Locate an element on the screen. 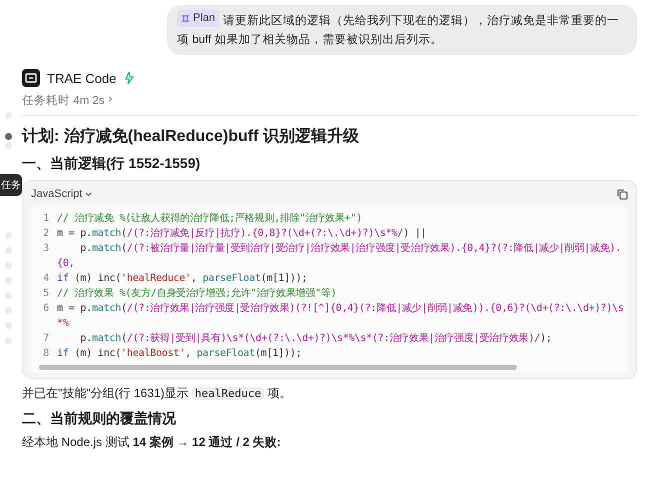  line-number: 4 is located at coordinates (46, 279).